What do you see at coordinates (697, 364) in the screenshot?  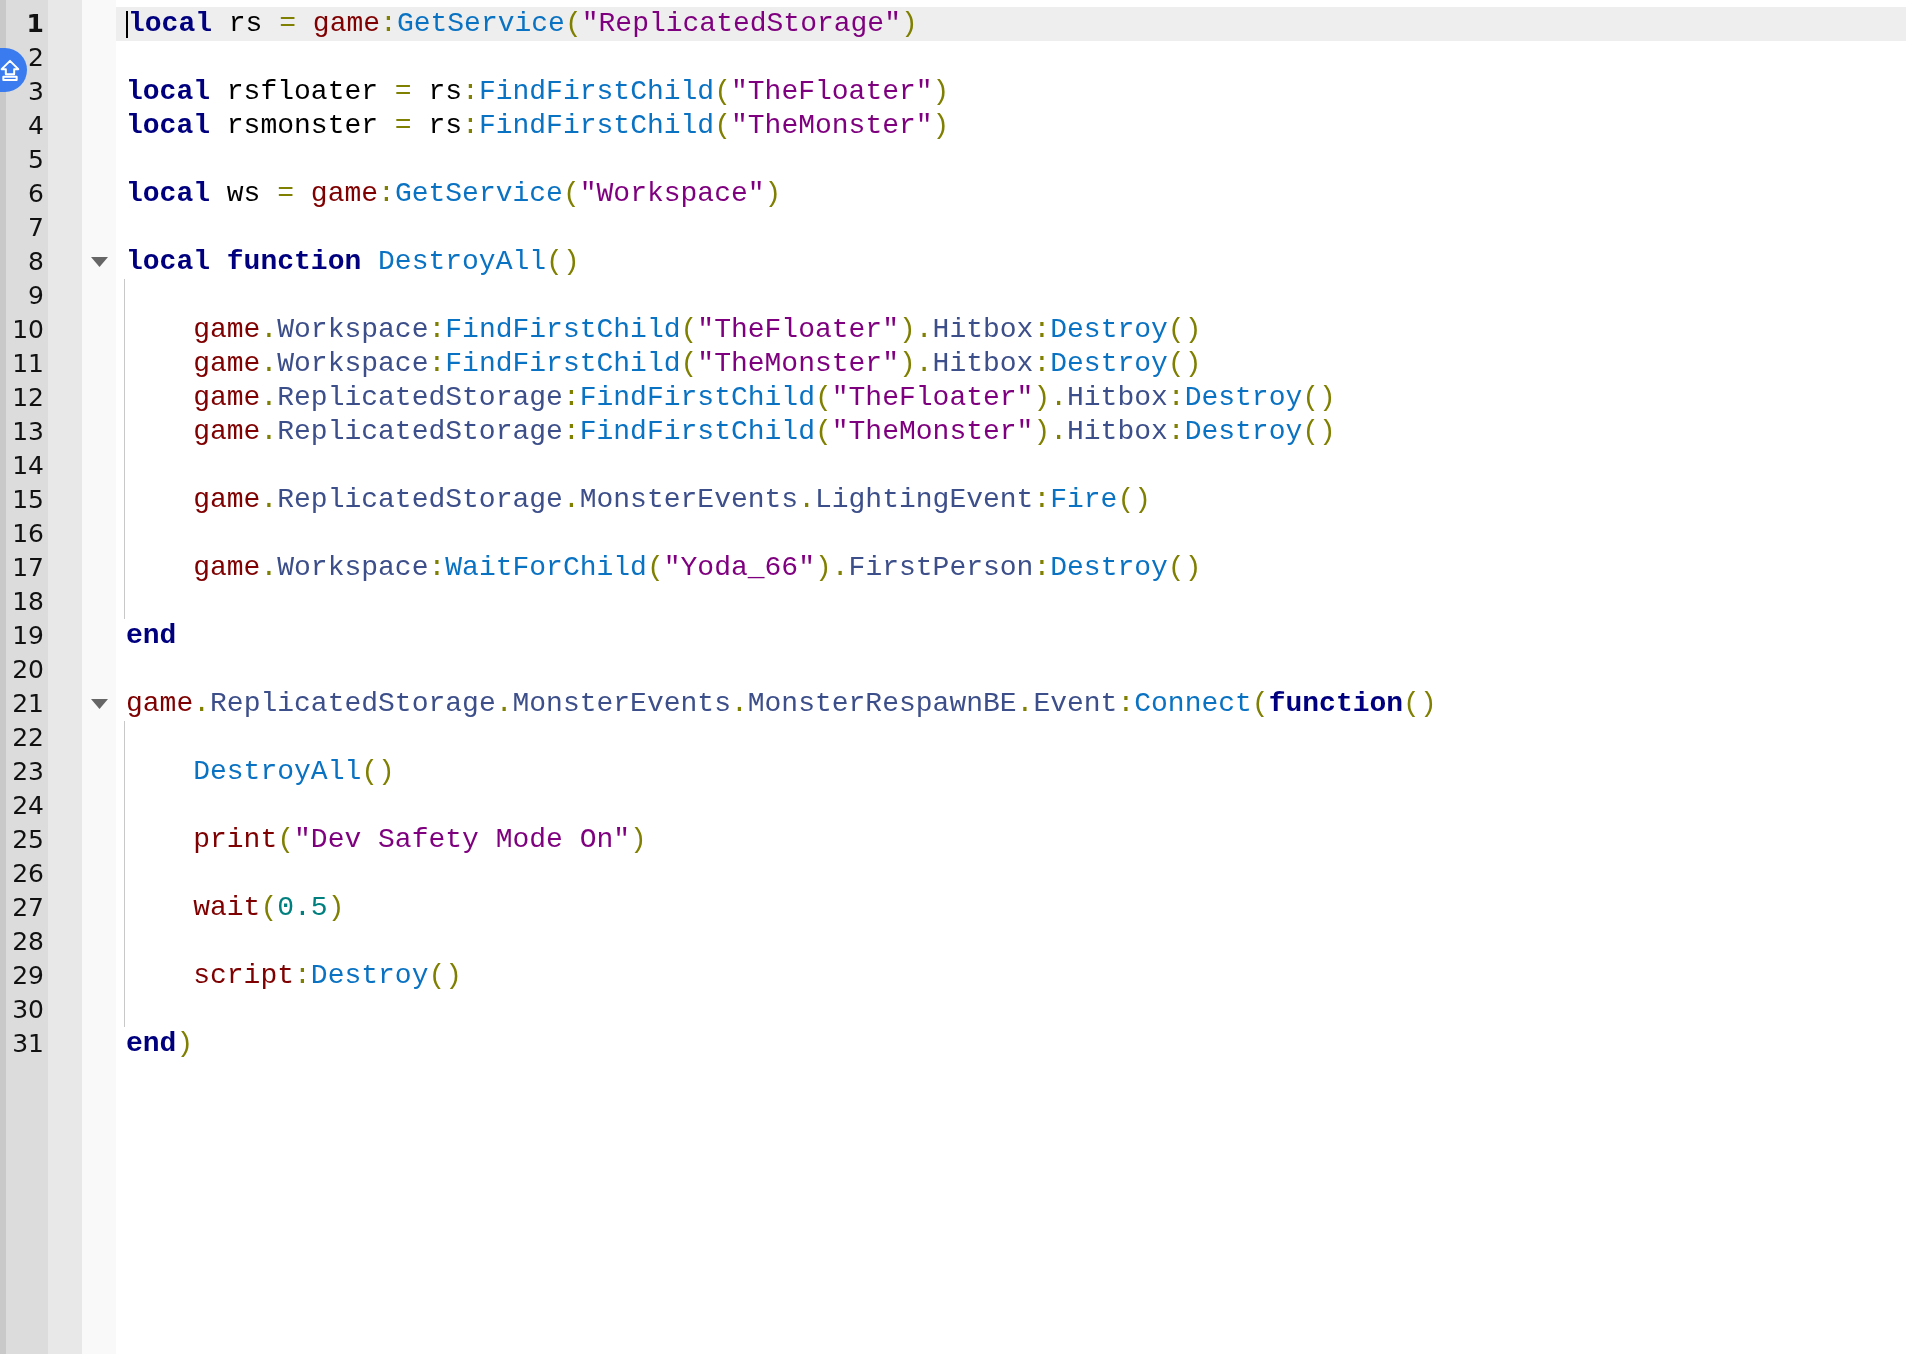 I see `code-line: game.Workspace:FindFirstChild("TheMonster").Hitbox:Destroy()` at bounding box center [697, 364].